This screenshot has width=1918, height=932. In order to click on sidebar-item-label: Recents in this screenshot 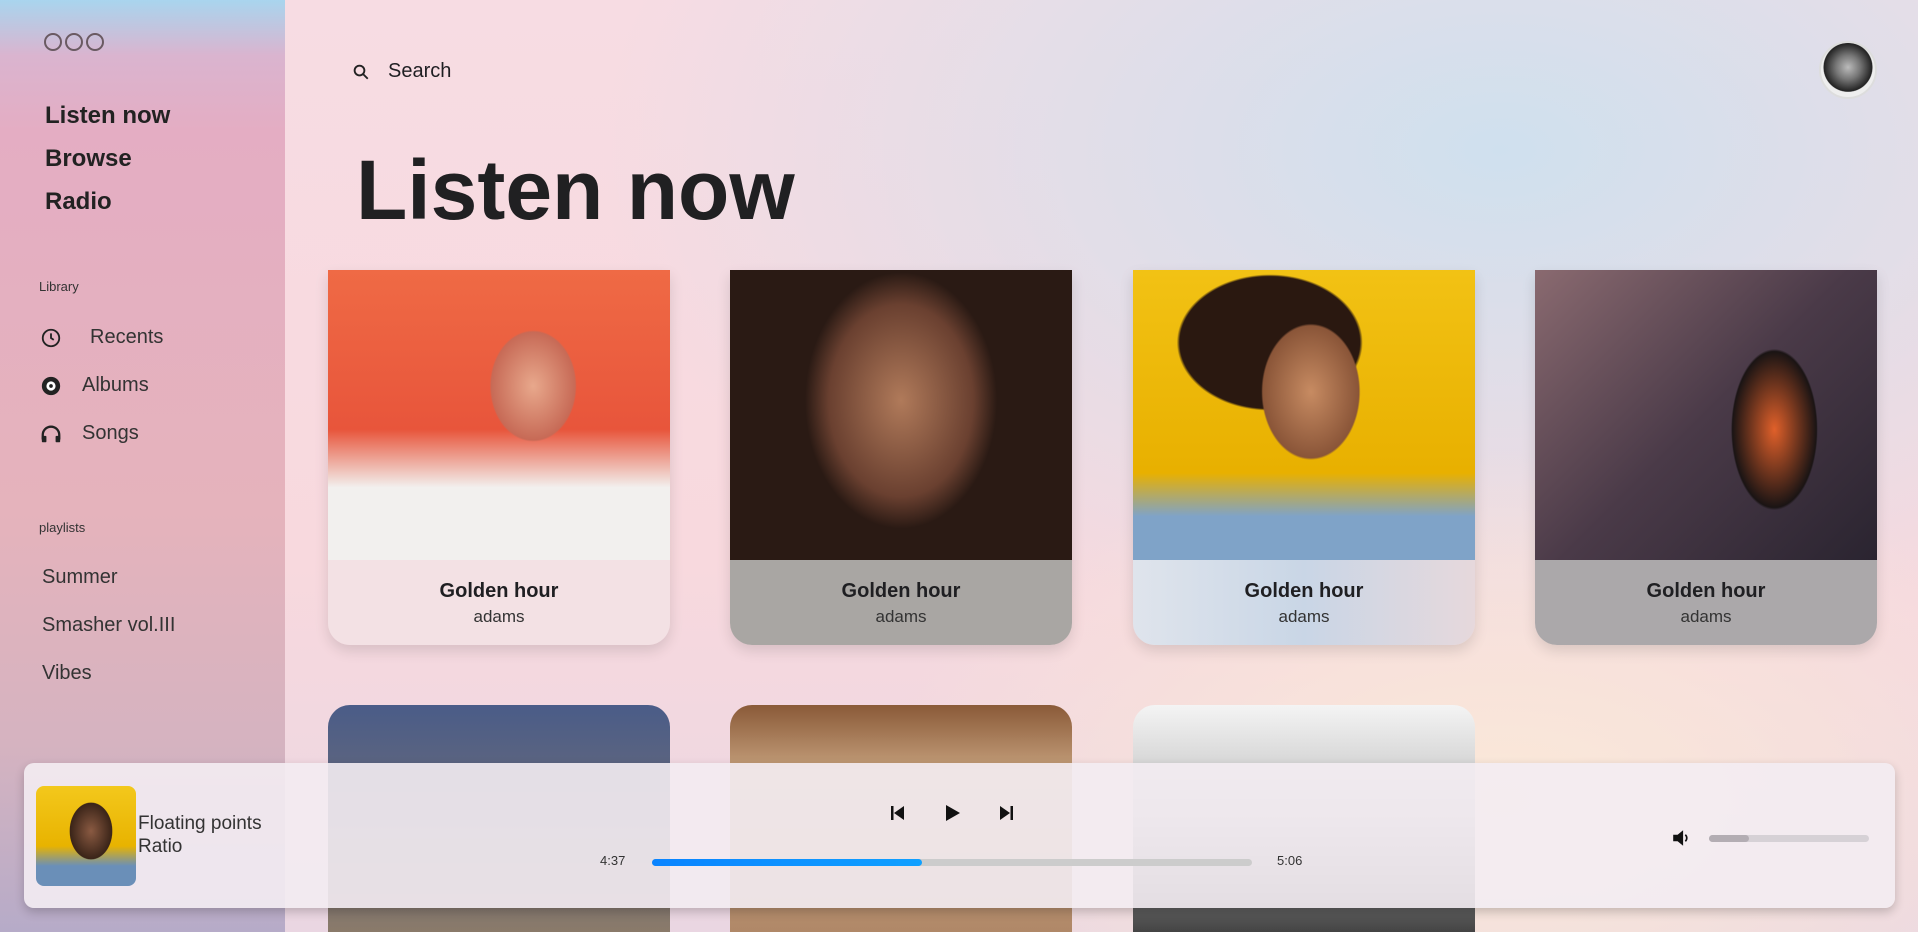, I will do `click(127, 337)`.